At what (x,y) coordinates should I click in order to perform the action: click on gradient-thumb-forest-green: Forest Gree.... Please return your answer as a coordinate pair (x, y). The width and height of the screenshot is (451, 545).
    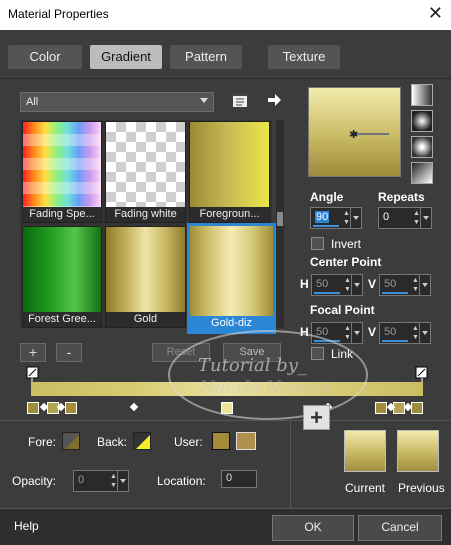
    Looking at the image, I should click on (62, 277).